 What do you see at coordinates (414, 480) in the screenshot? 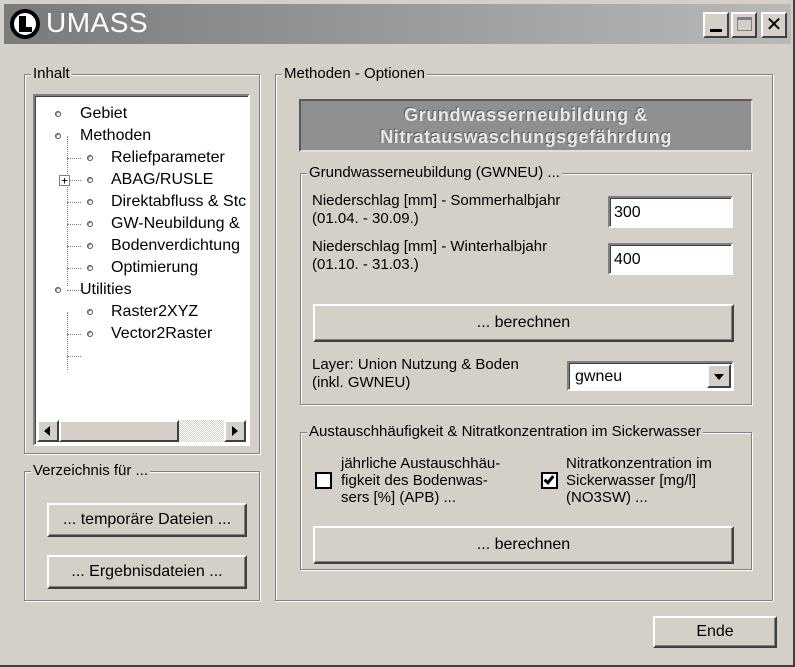
I see `apb-label-line2: figkeit des Bodenwas-` at bounding box center [414, 480].